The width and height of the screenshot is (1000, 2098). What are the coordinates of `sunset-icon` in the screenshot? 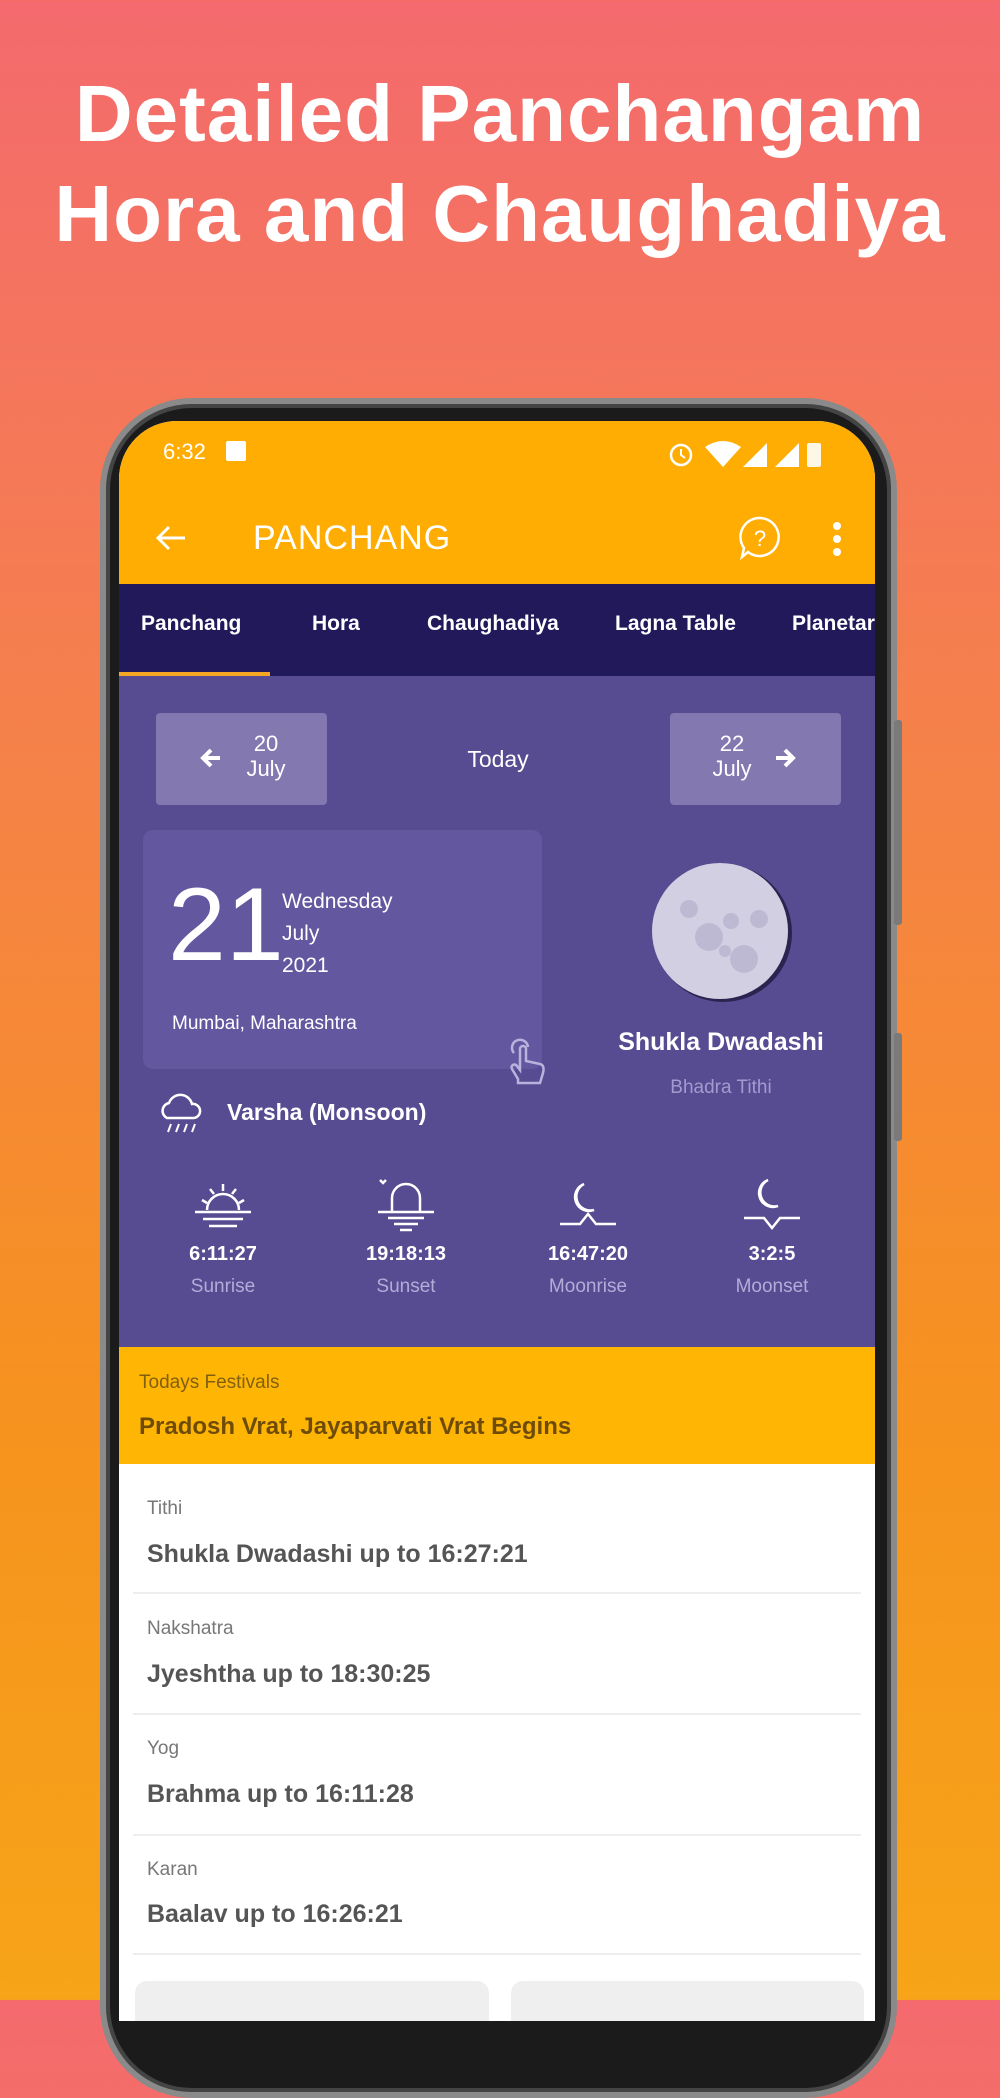 It's located at (406, 1205).